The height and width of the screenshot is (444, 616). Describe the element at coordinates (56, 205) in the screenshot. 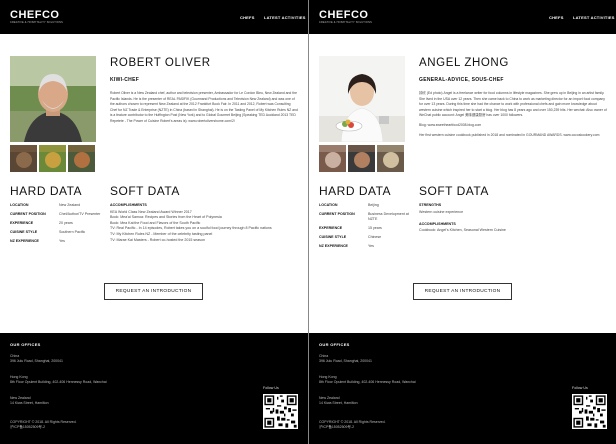

I see `hard-data-row: LOCATION New Zealand` at that location.